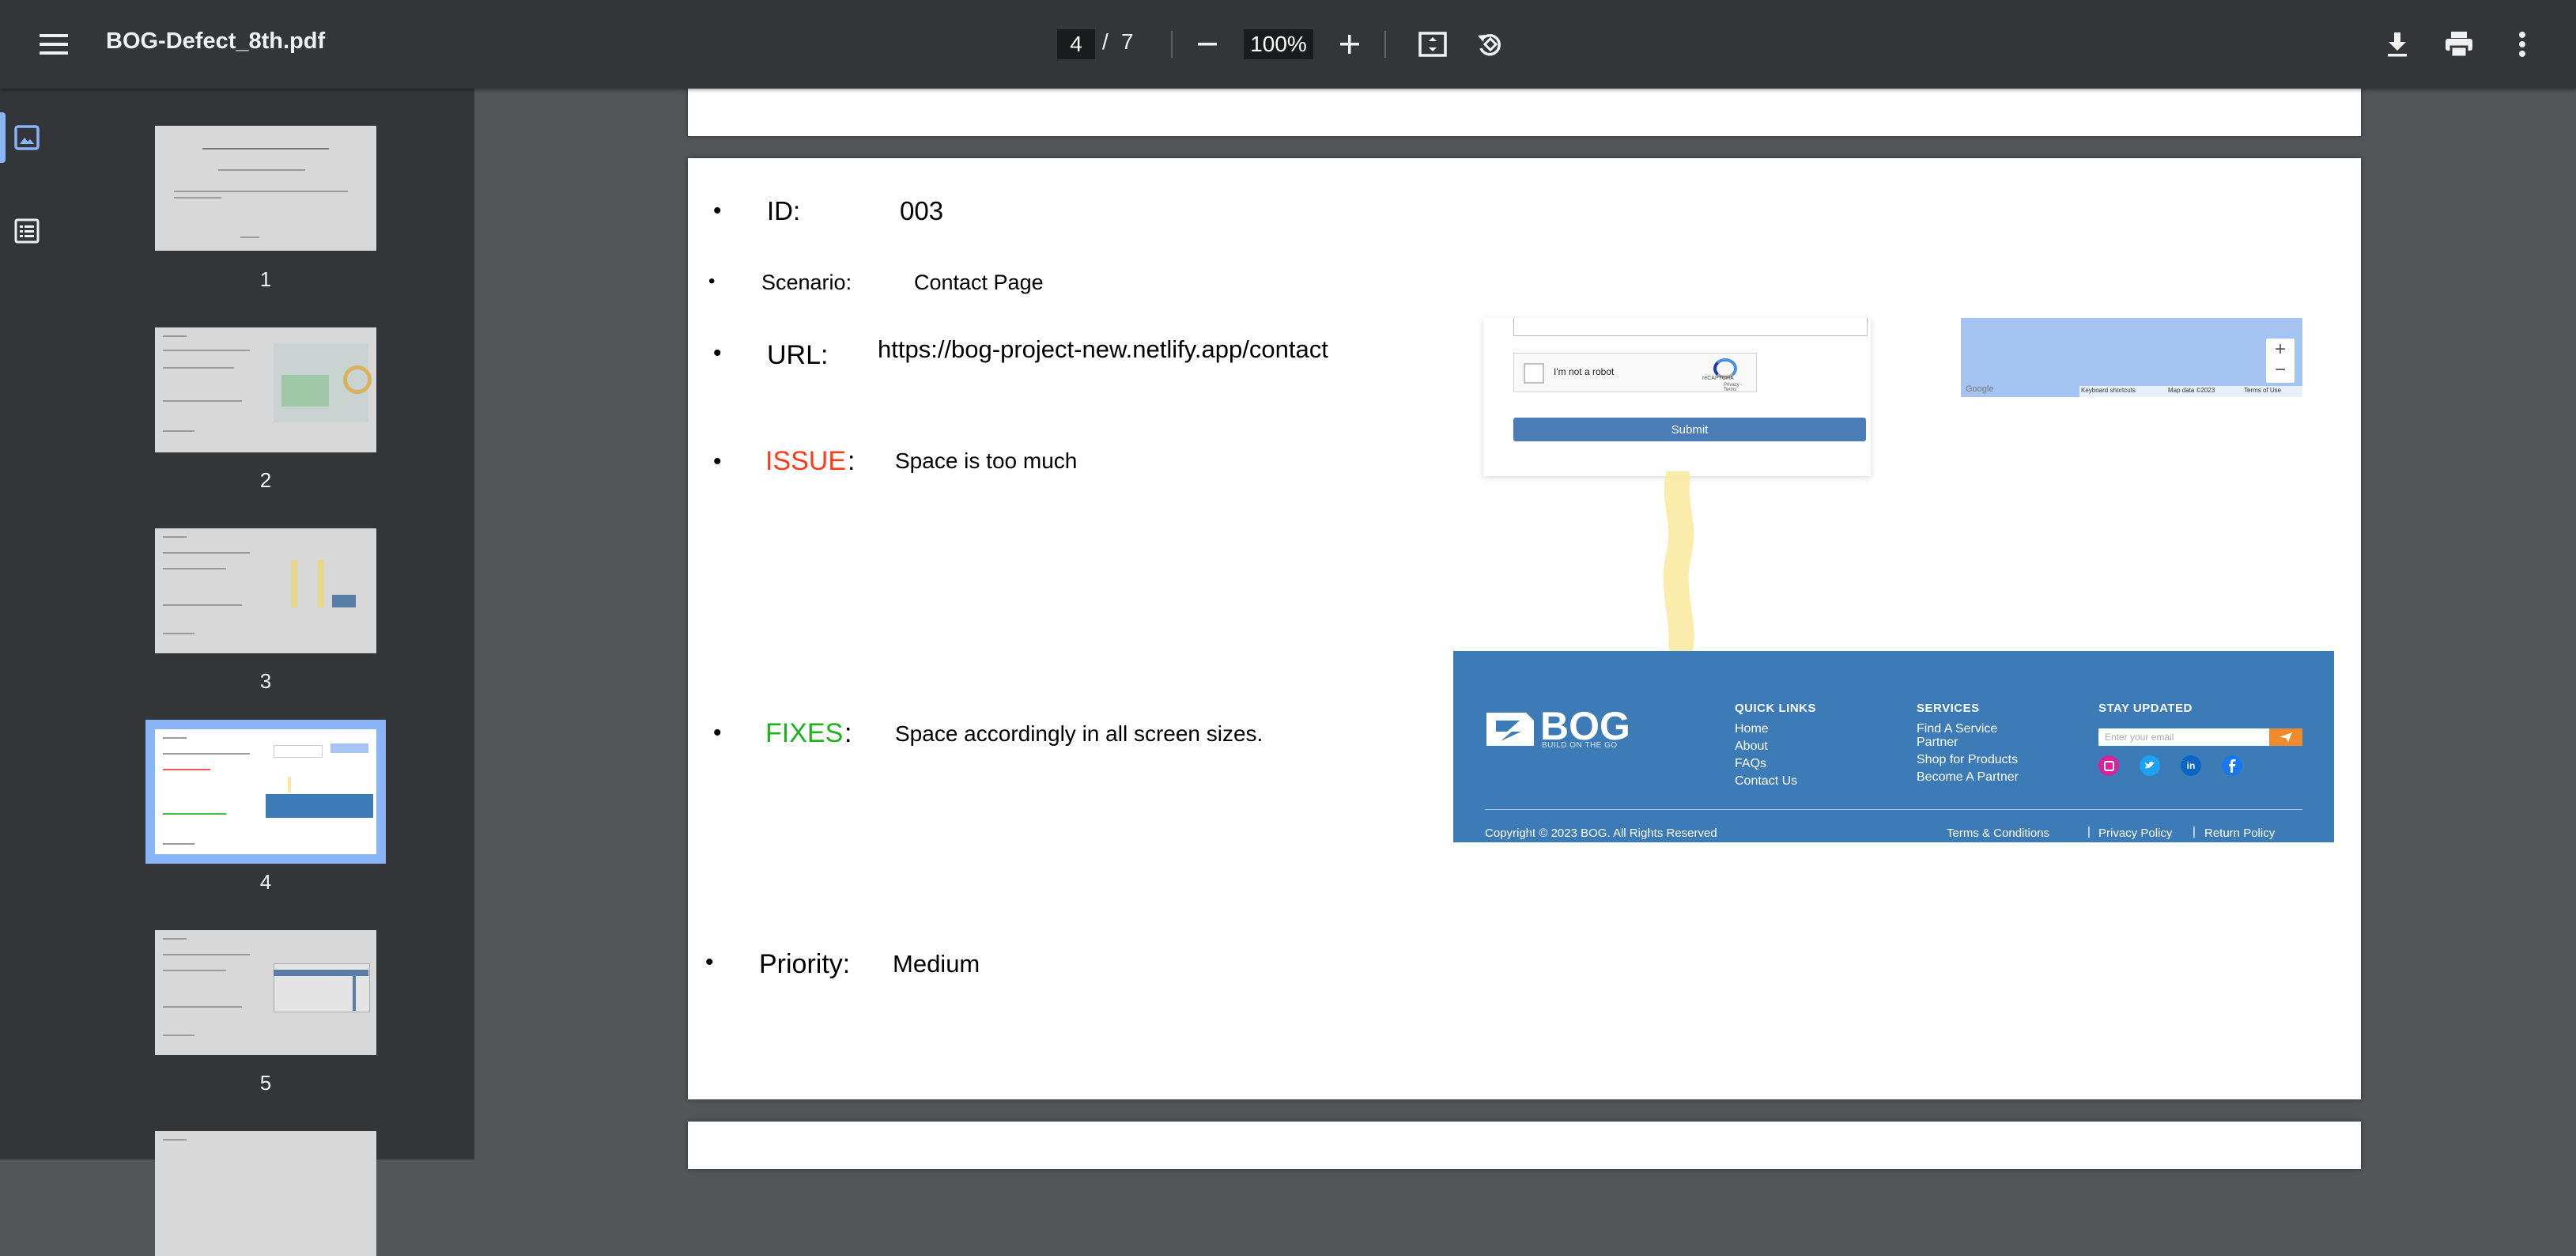 This screenshot has height=1256, width=2576. Describe the element at coordinates (2280, 349) in the screenshot. I see `map-zoom-in: +` at that location.